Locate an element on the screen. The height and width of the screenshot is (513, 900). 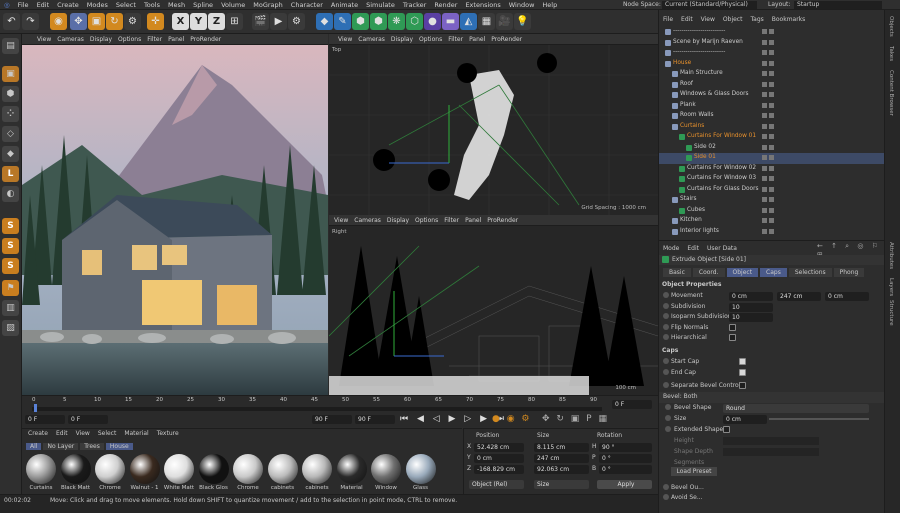
workplane-icon: ⚑ is located at coordinates (10, 288).